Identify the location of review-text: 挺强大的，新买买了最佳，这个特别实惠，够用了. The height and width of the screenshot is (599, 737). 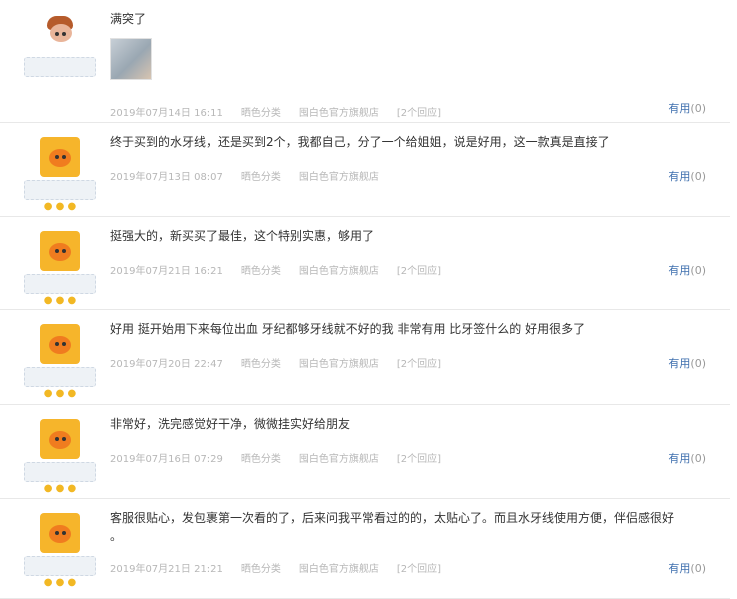
(242, 236).